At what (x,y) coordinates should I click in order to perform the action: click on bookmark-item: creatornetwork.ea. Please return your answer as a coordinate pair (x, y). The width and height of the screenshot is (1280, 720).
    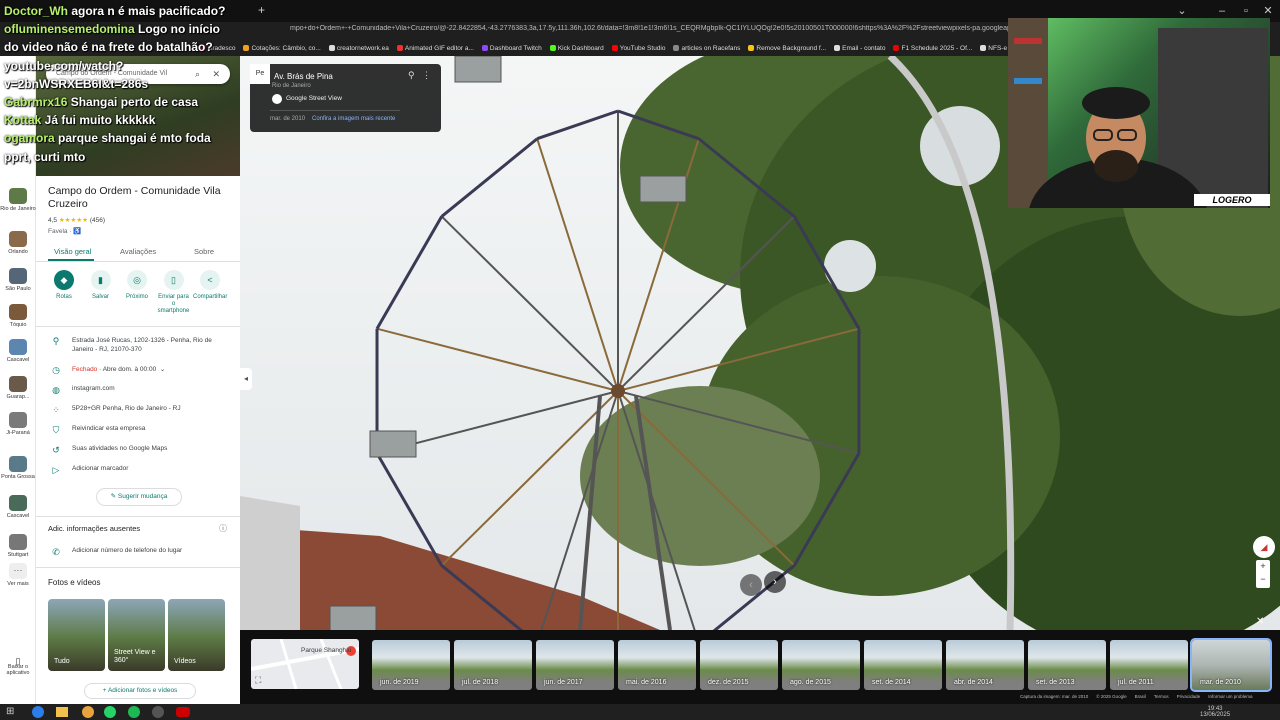
    Looking at the image, I should click on (358, 48).